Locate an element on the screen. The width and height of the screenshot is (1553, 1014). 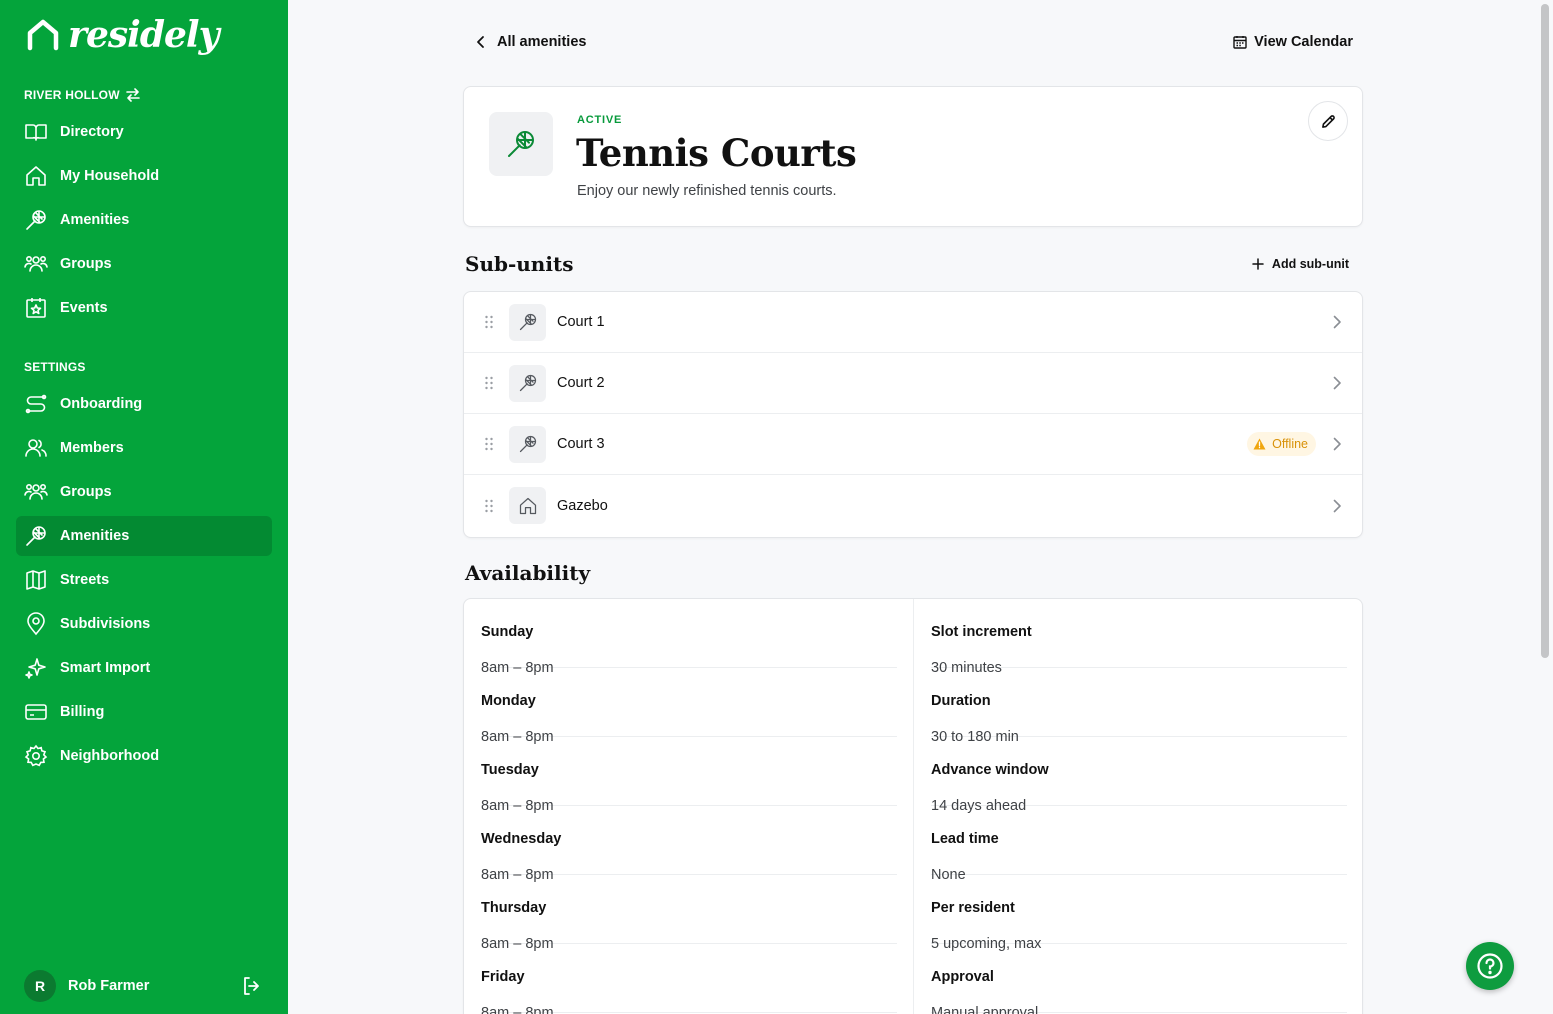
day-hours-row: Sunday 8am – 8pm is located at coordinates (689, 637).